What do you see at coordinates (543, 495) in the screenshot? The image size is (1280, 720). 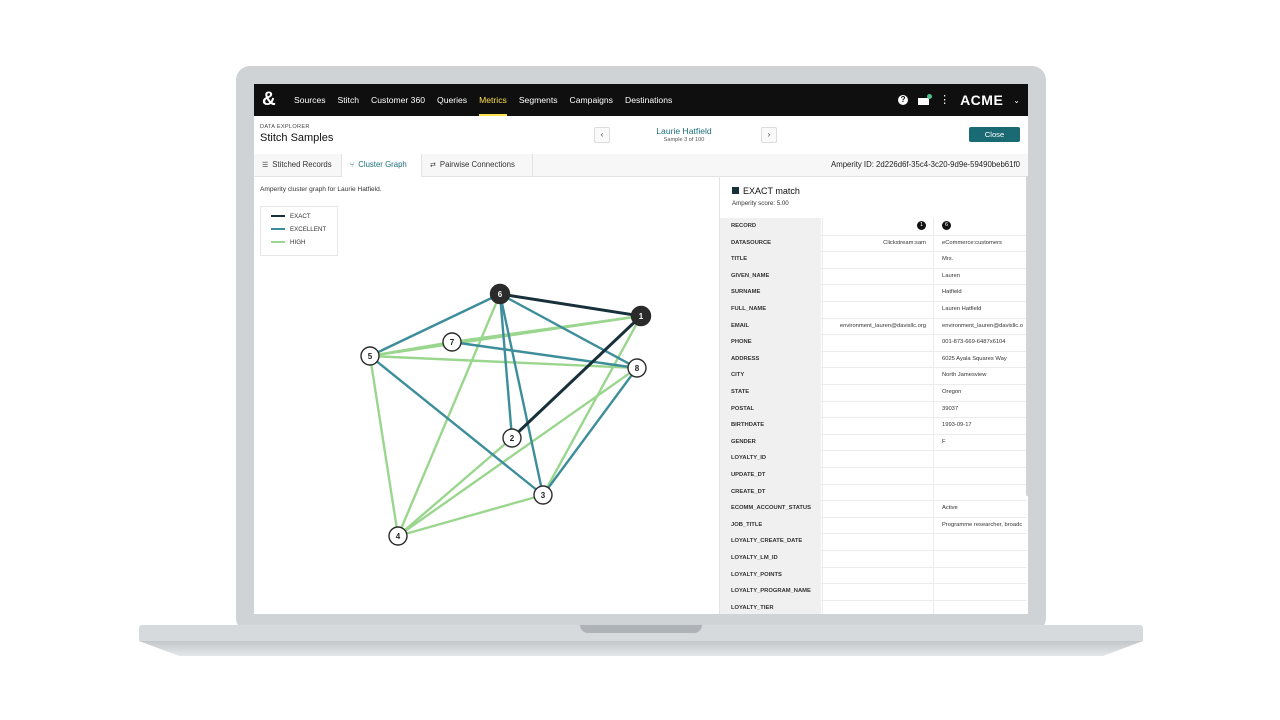 I see `graph-node-3: 3` at bounding box center [543, 495].